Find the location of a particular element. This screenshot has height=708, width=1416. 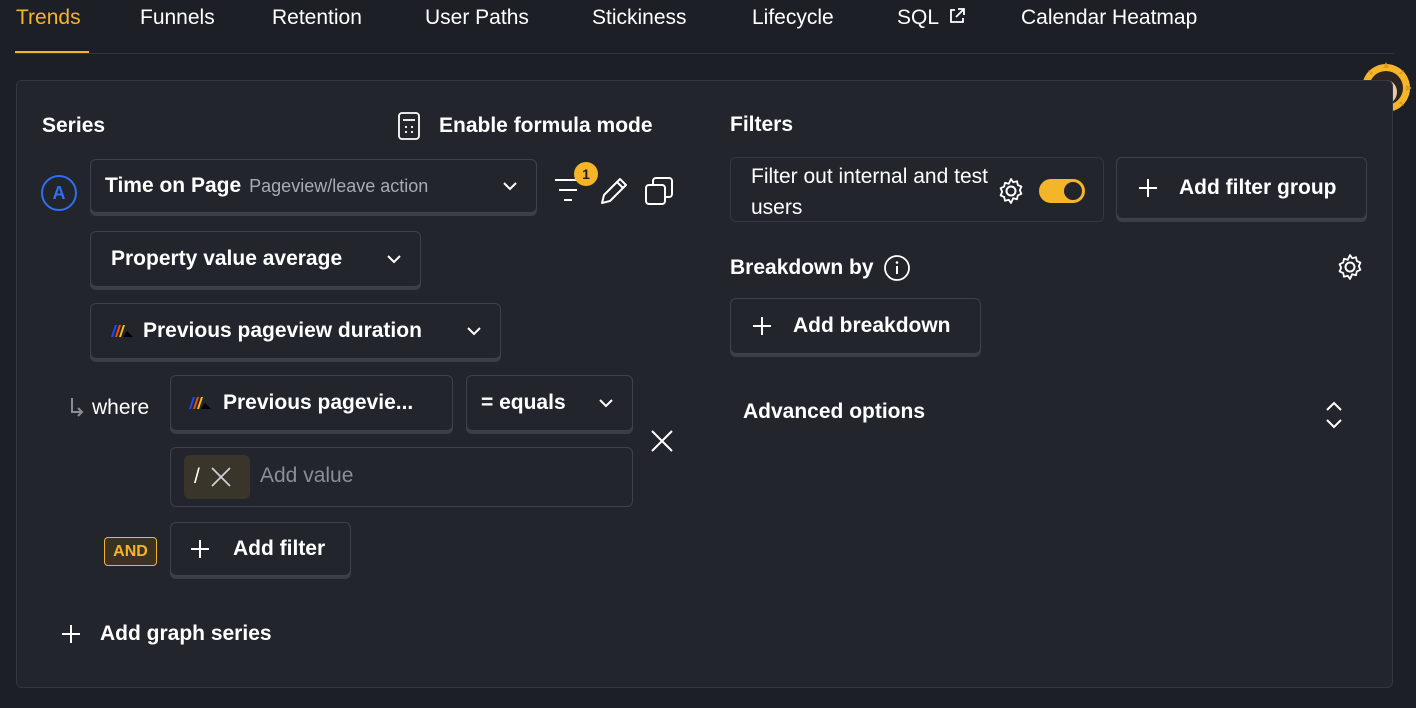

tab-trends: Trends is located at coordinates (48, 18).